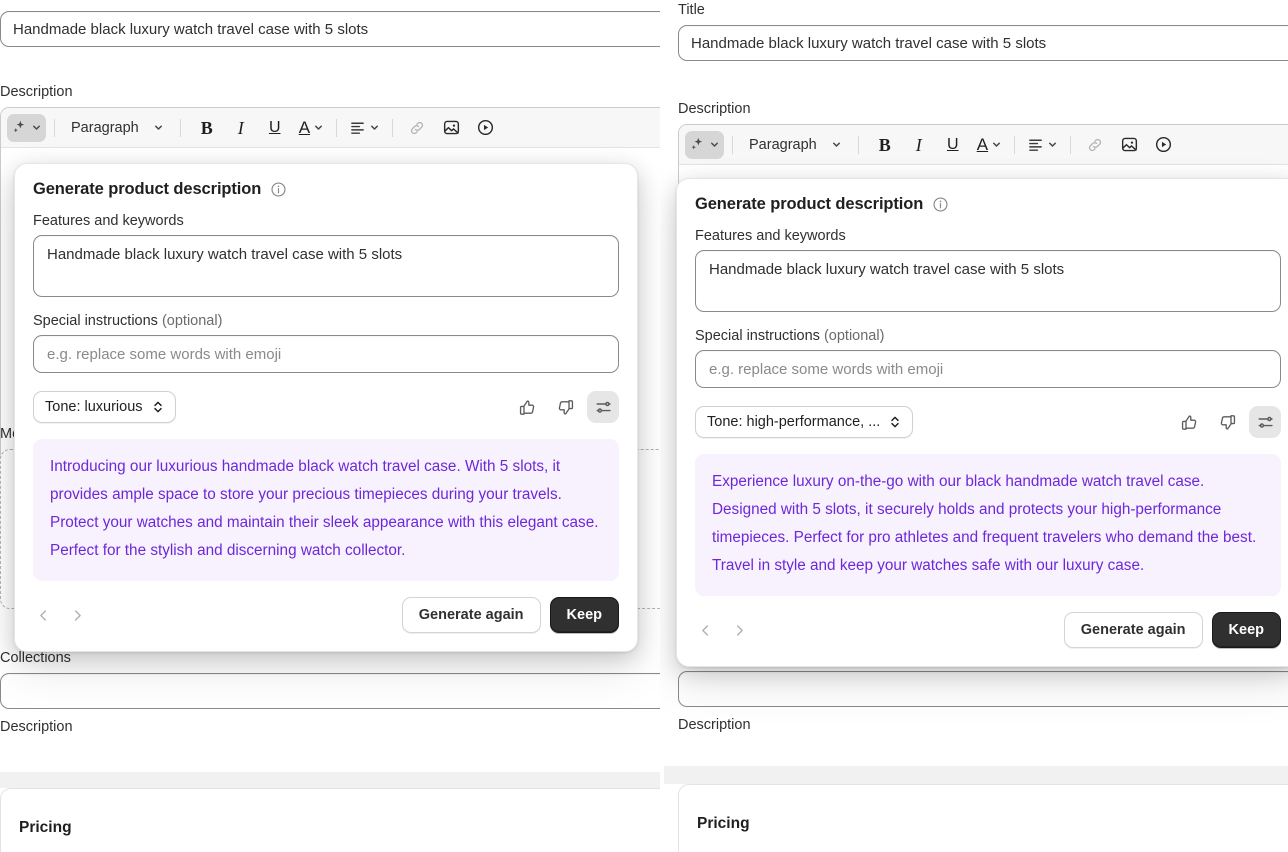 This screenshot has width=1288, height=852. I want to click on bold-label: B, so click(206, 127).